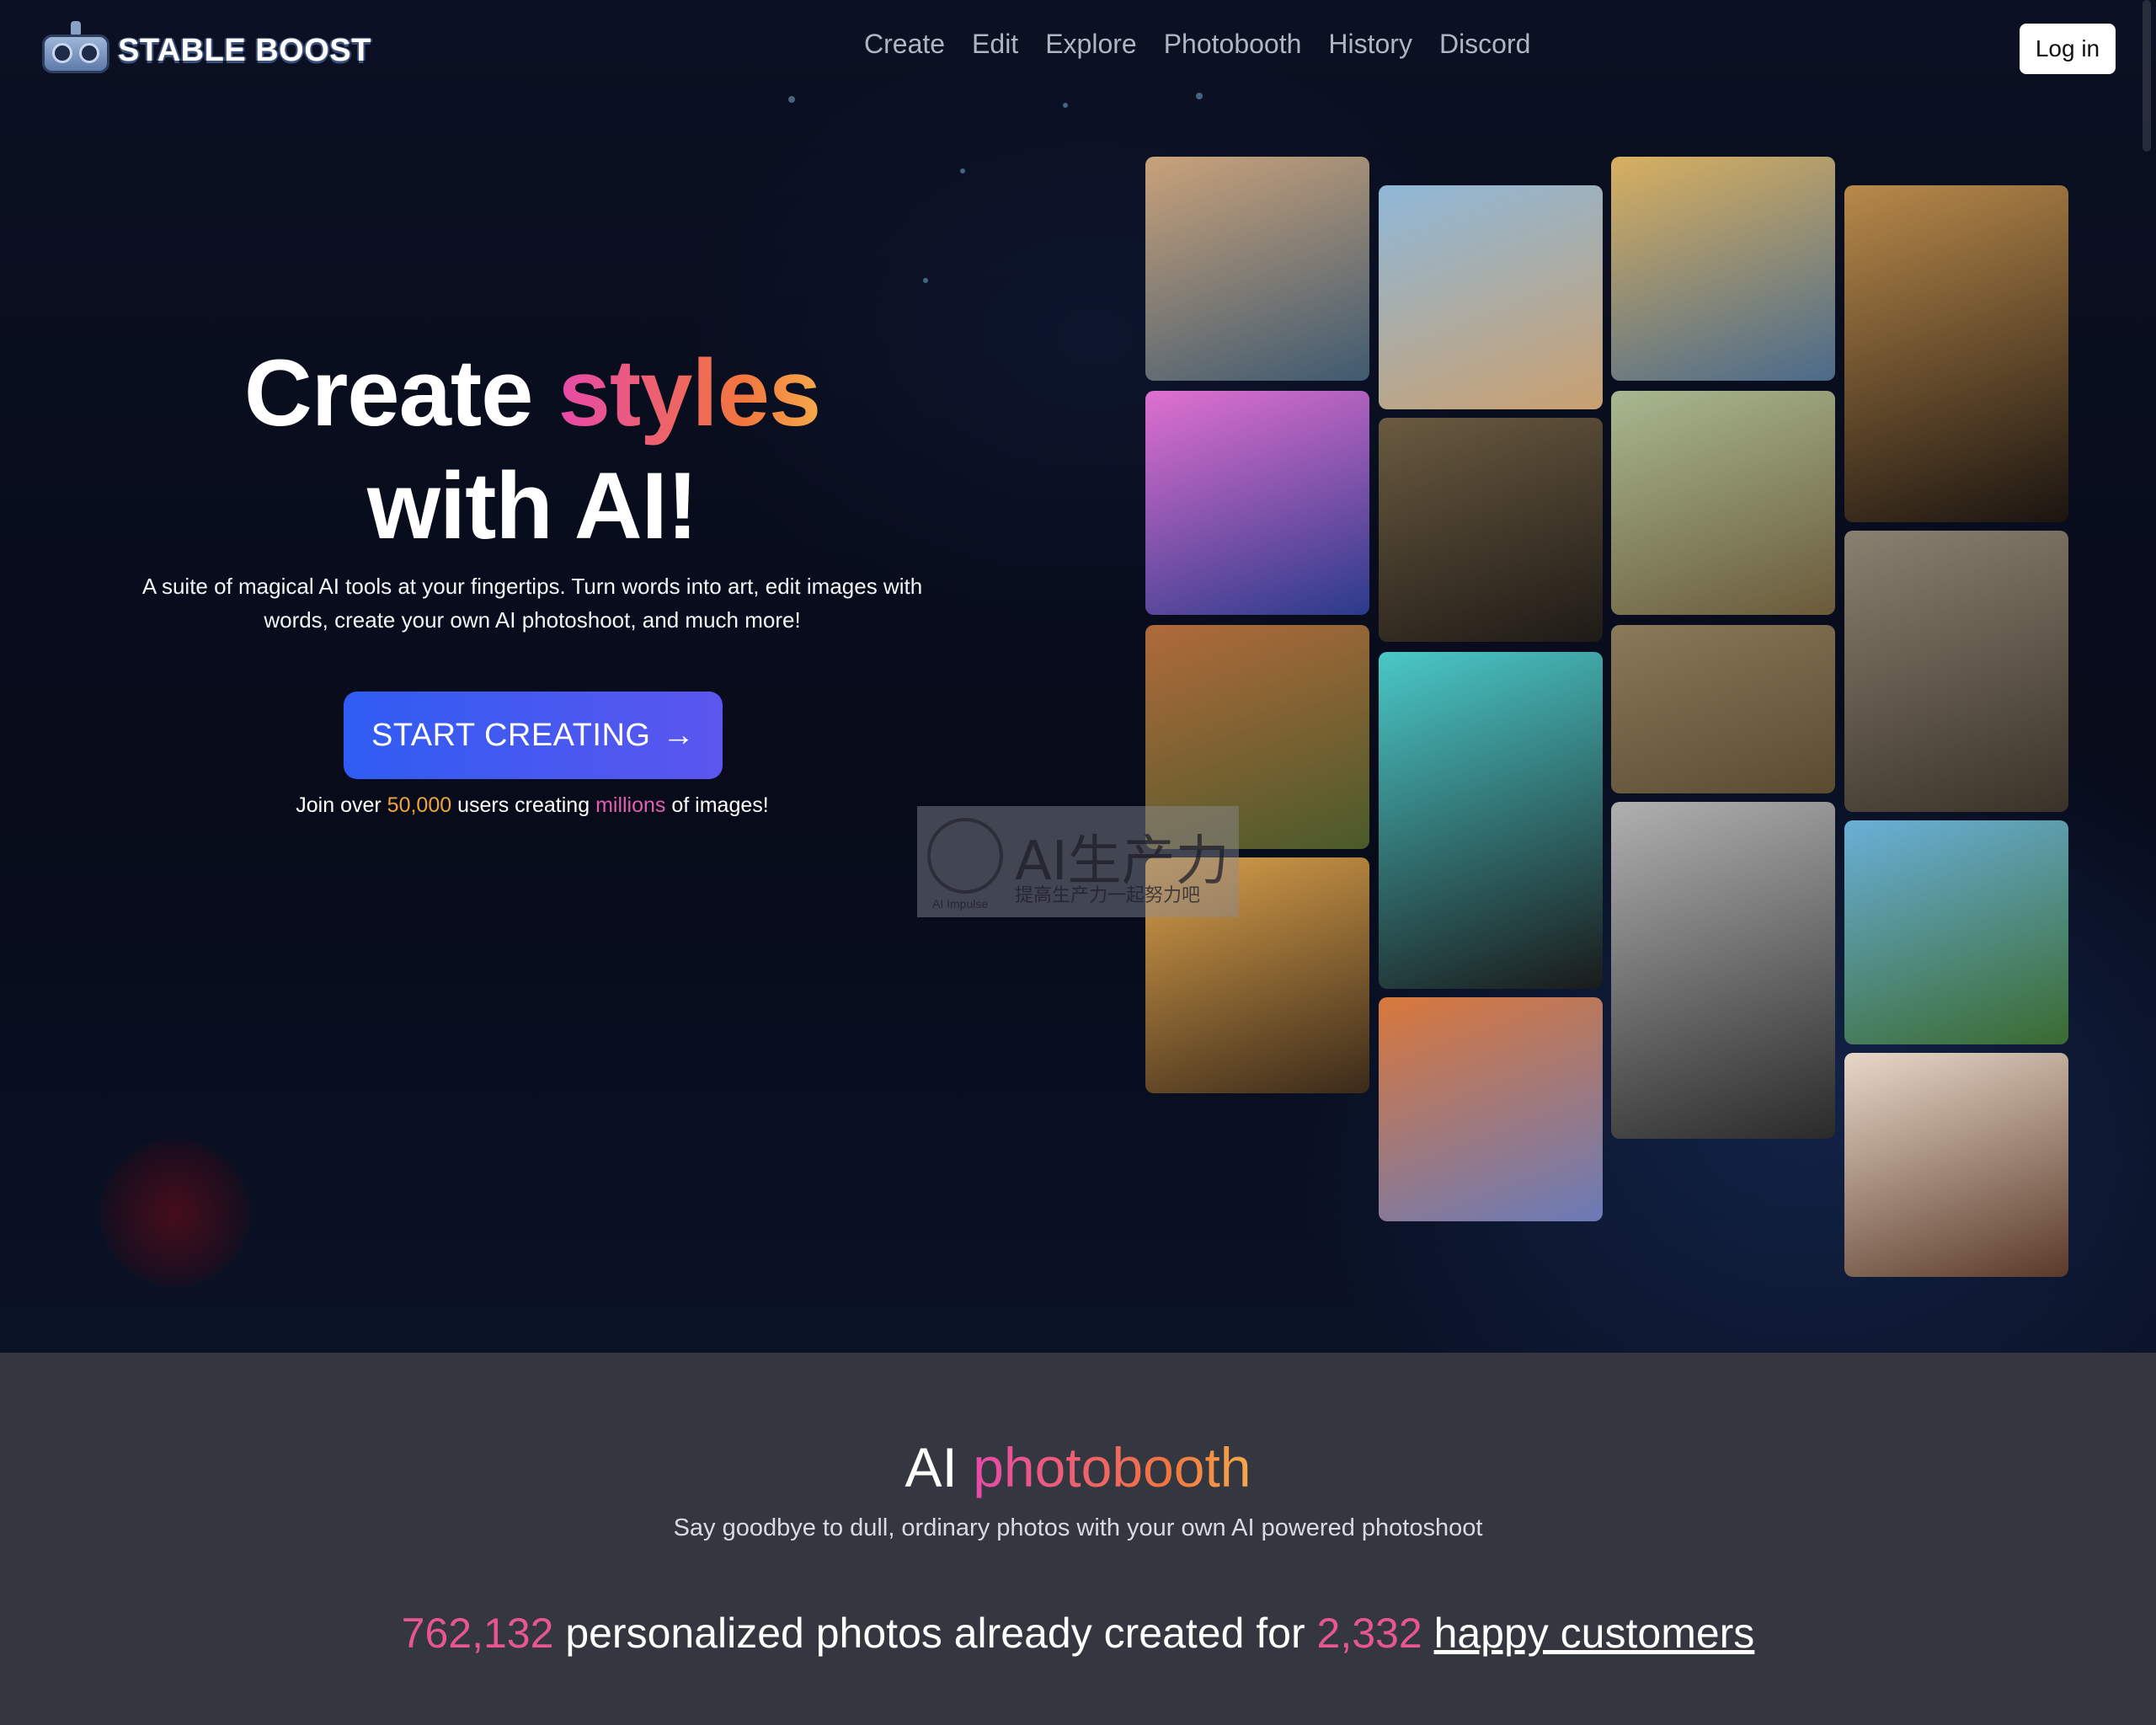  I want to click on nav-history: History, so click(1370, 44).